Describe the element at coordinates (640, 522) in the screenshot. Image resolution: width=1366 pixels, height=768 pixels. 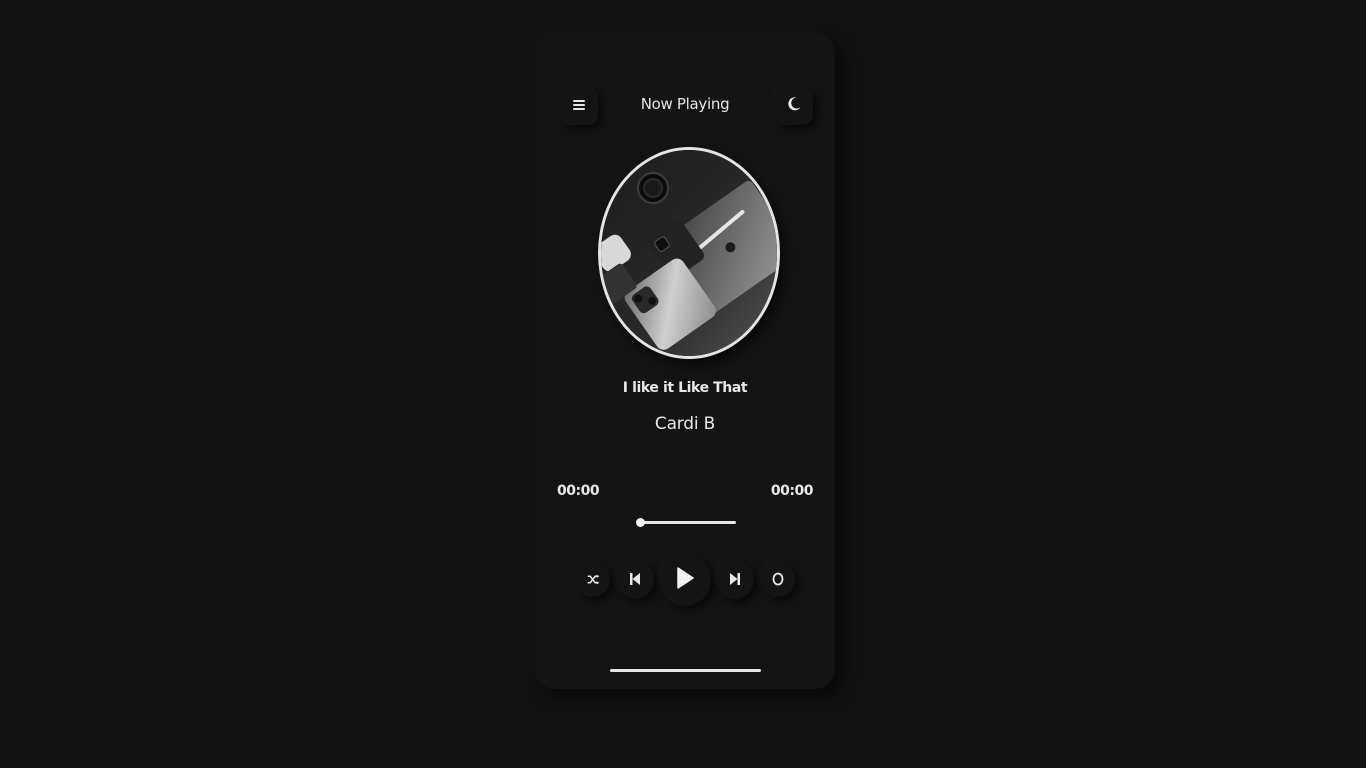
I see `progress-thumb` at that location.